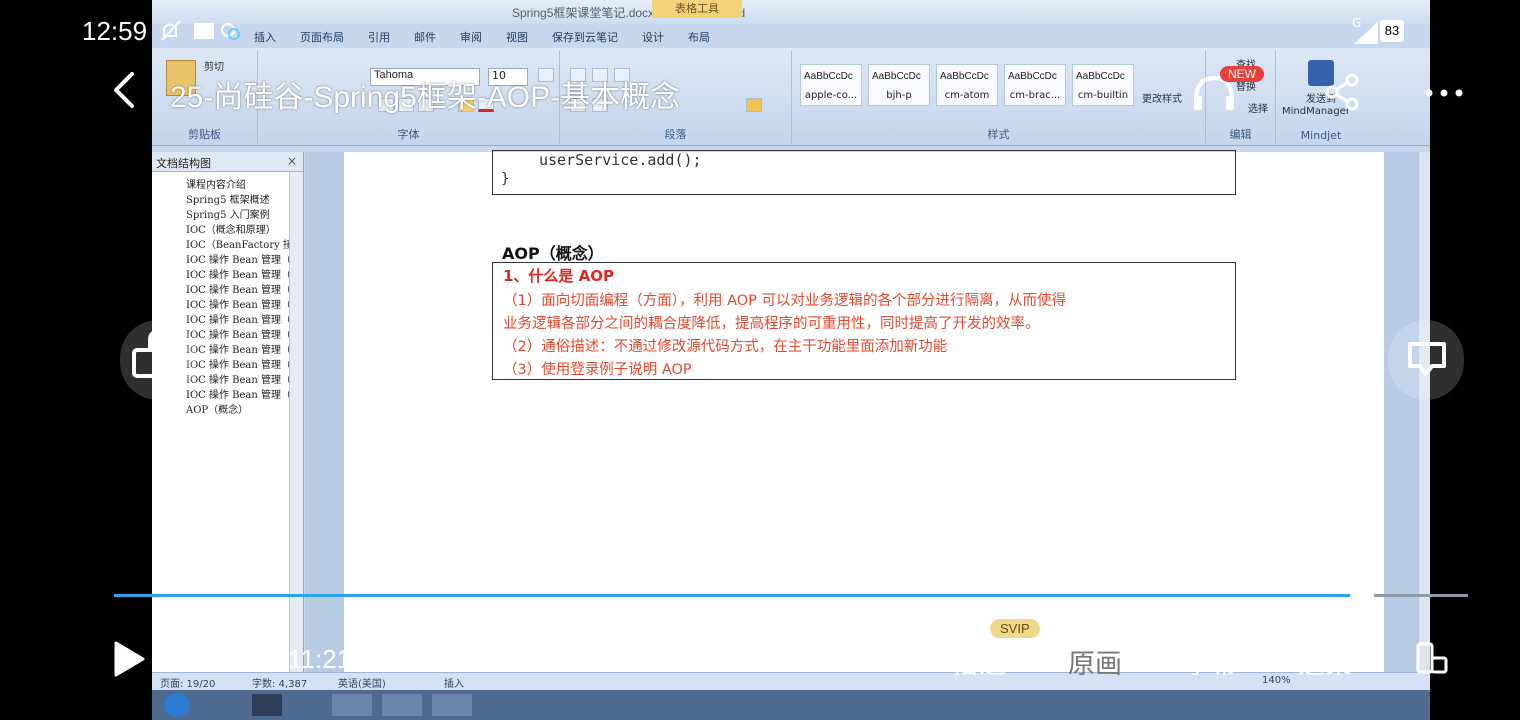 This screenshot has width=1520, height=720. Describe the element at coordinates (1211, 661) in the screenshot. I see `subtitles-button: 字幕` at that location.